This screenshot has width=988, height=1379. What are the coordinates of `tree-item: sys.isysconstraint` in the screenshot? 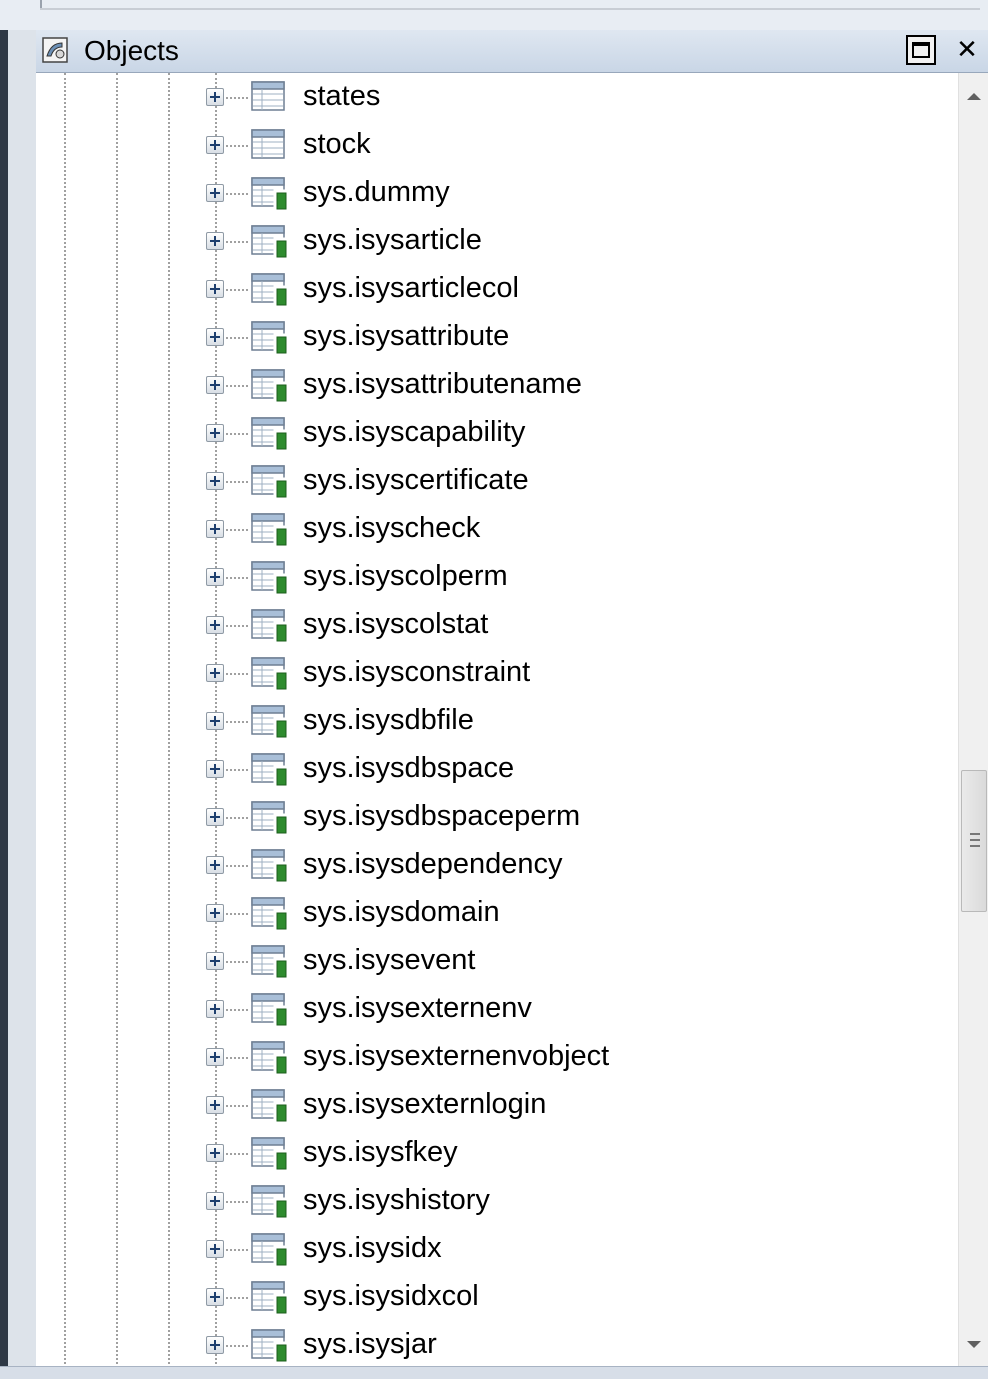 It's located at (497, 673).